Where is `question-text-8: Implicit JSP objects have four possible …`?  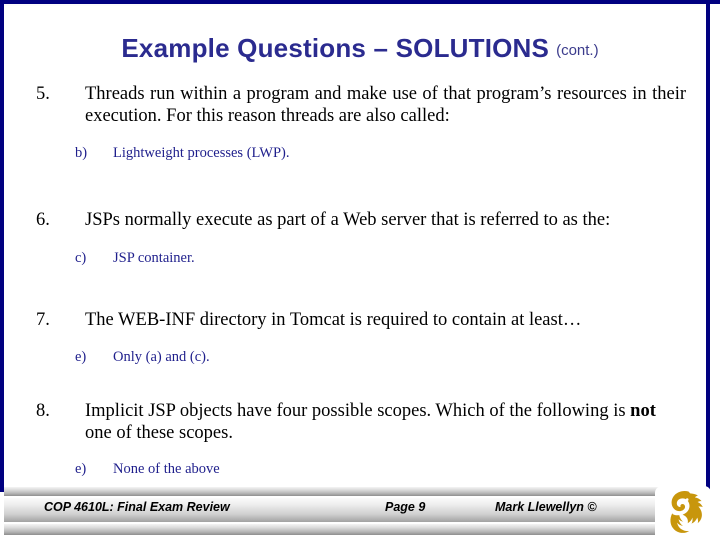
question-text-8: Implicit JSP objects have four possible … is located at coordinates (385, 422).